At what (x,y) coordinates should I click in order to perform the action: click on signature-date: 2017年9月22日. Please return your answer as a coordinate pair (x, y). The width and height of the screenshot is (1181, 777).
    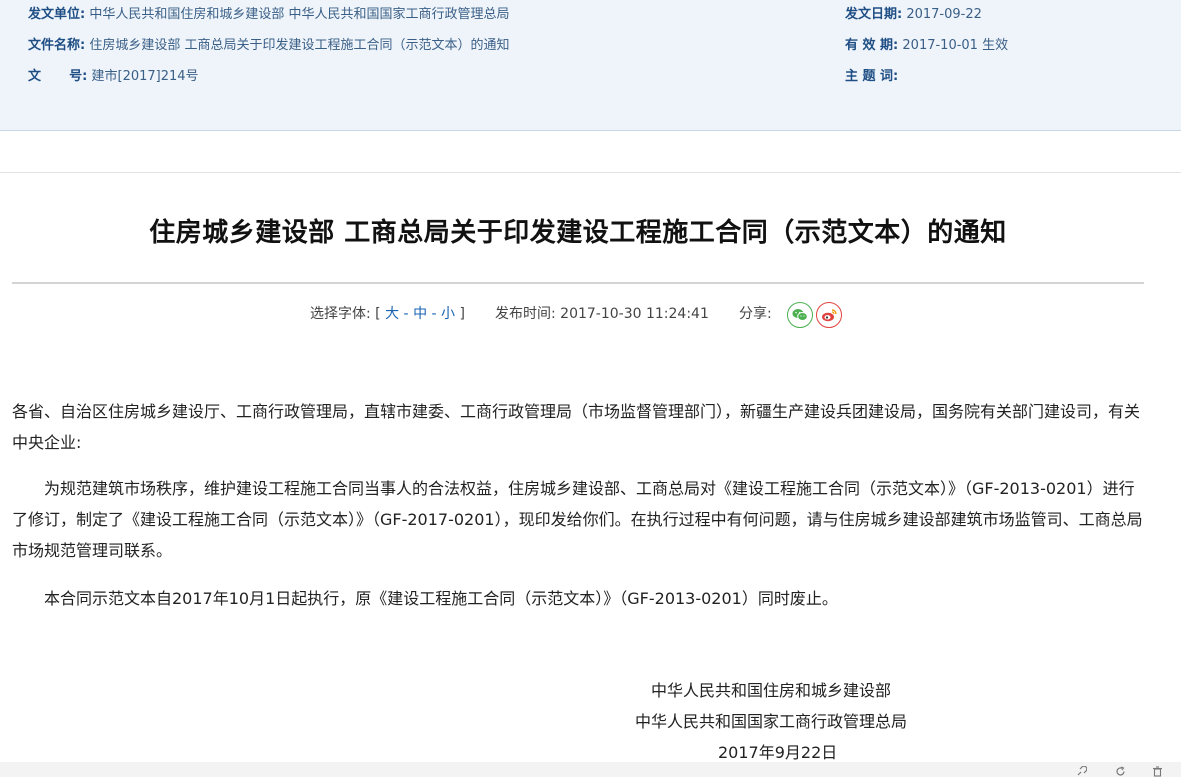
    Looking at the image, I should click on (778, 752).